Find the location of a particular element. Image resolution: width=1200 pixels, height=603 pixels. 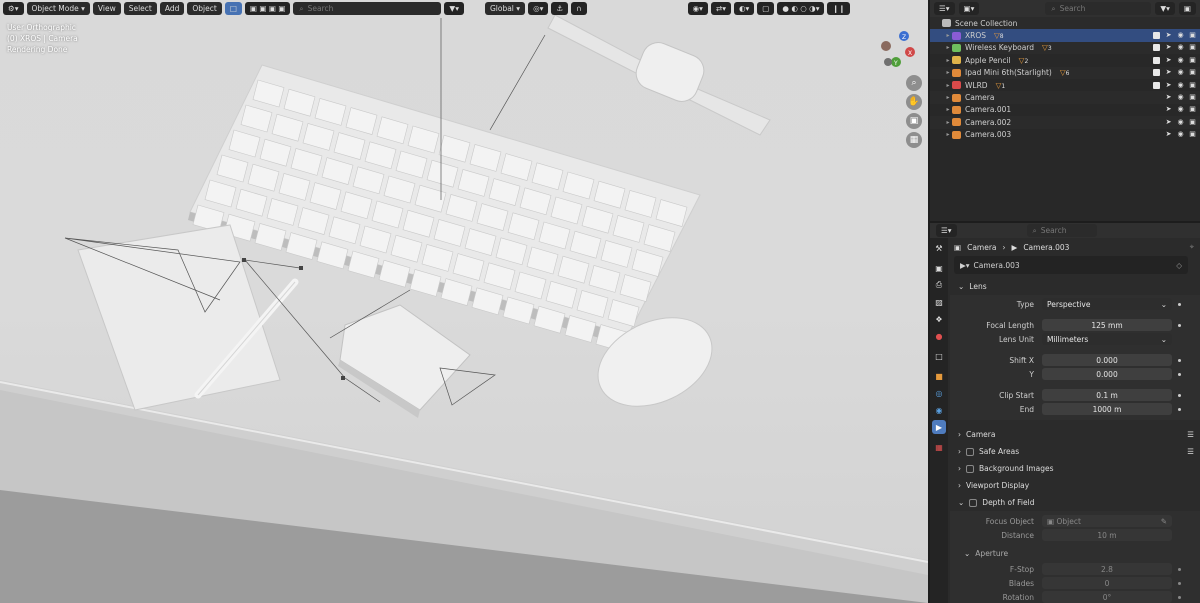

zoom-icon: ⌕ is located at coordinates (914, 83).